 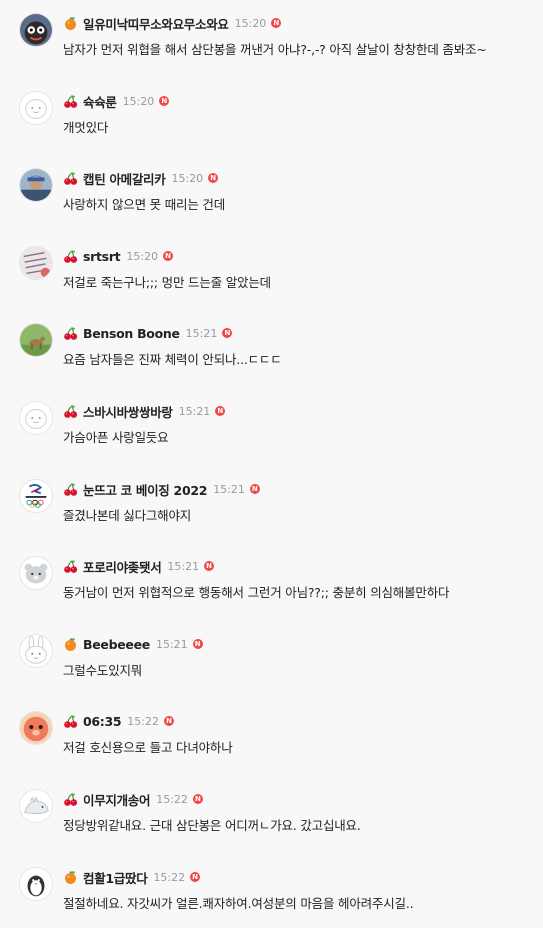 What do you see at coordinates (145, 489) in the screenshot?
I see `nickname: 눈뜨고 코 베이징 2022` at bounding box center [145, 489].